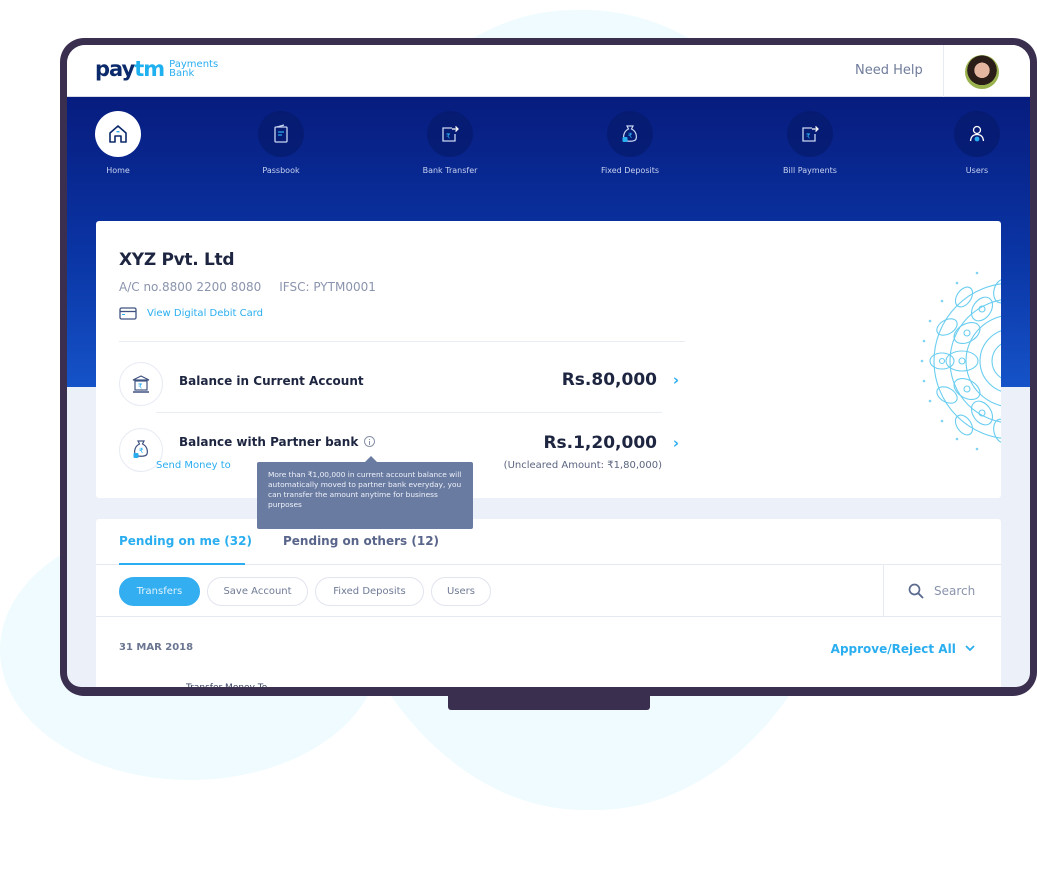 The image size is (1037, 894). What do you see at coordinates (893, 649) in the screenshot?
I see `approve-reject-all-label: Approve/Reject All` at bounding box center [893, 649].